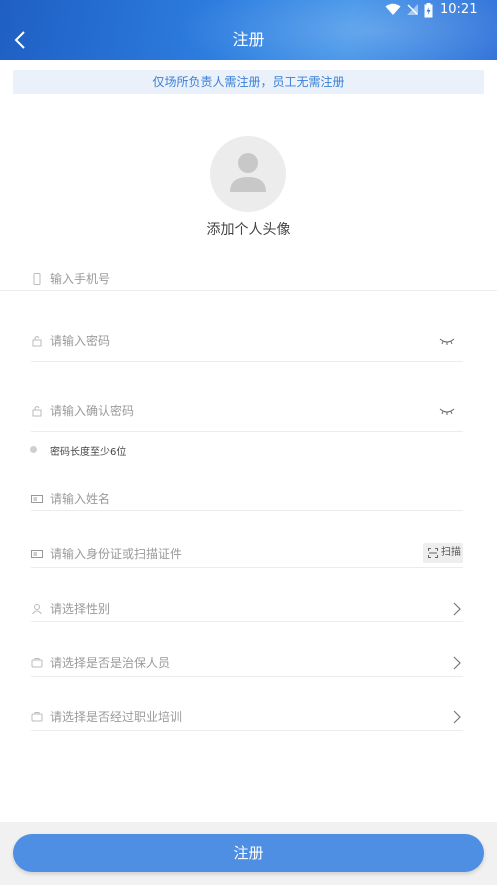 The width and height of the screenshot is (497, 885). What do you see at coordinates (433, 553) in the screenshot?
I see `scan-icon` at bounding box center [433, 553].